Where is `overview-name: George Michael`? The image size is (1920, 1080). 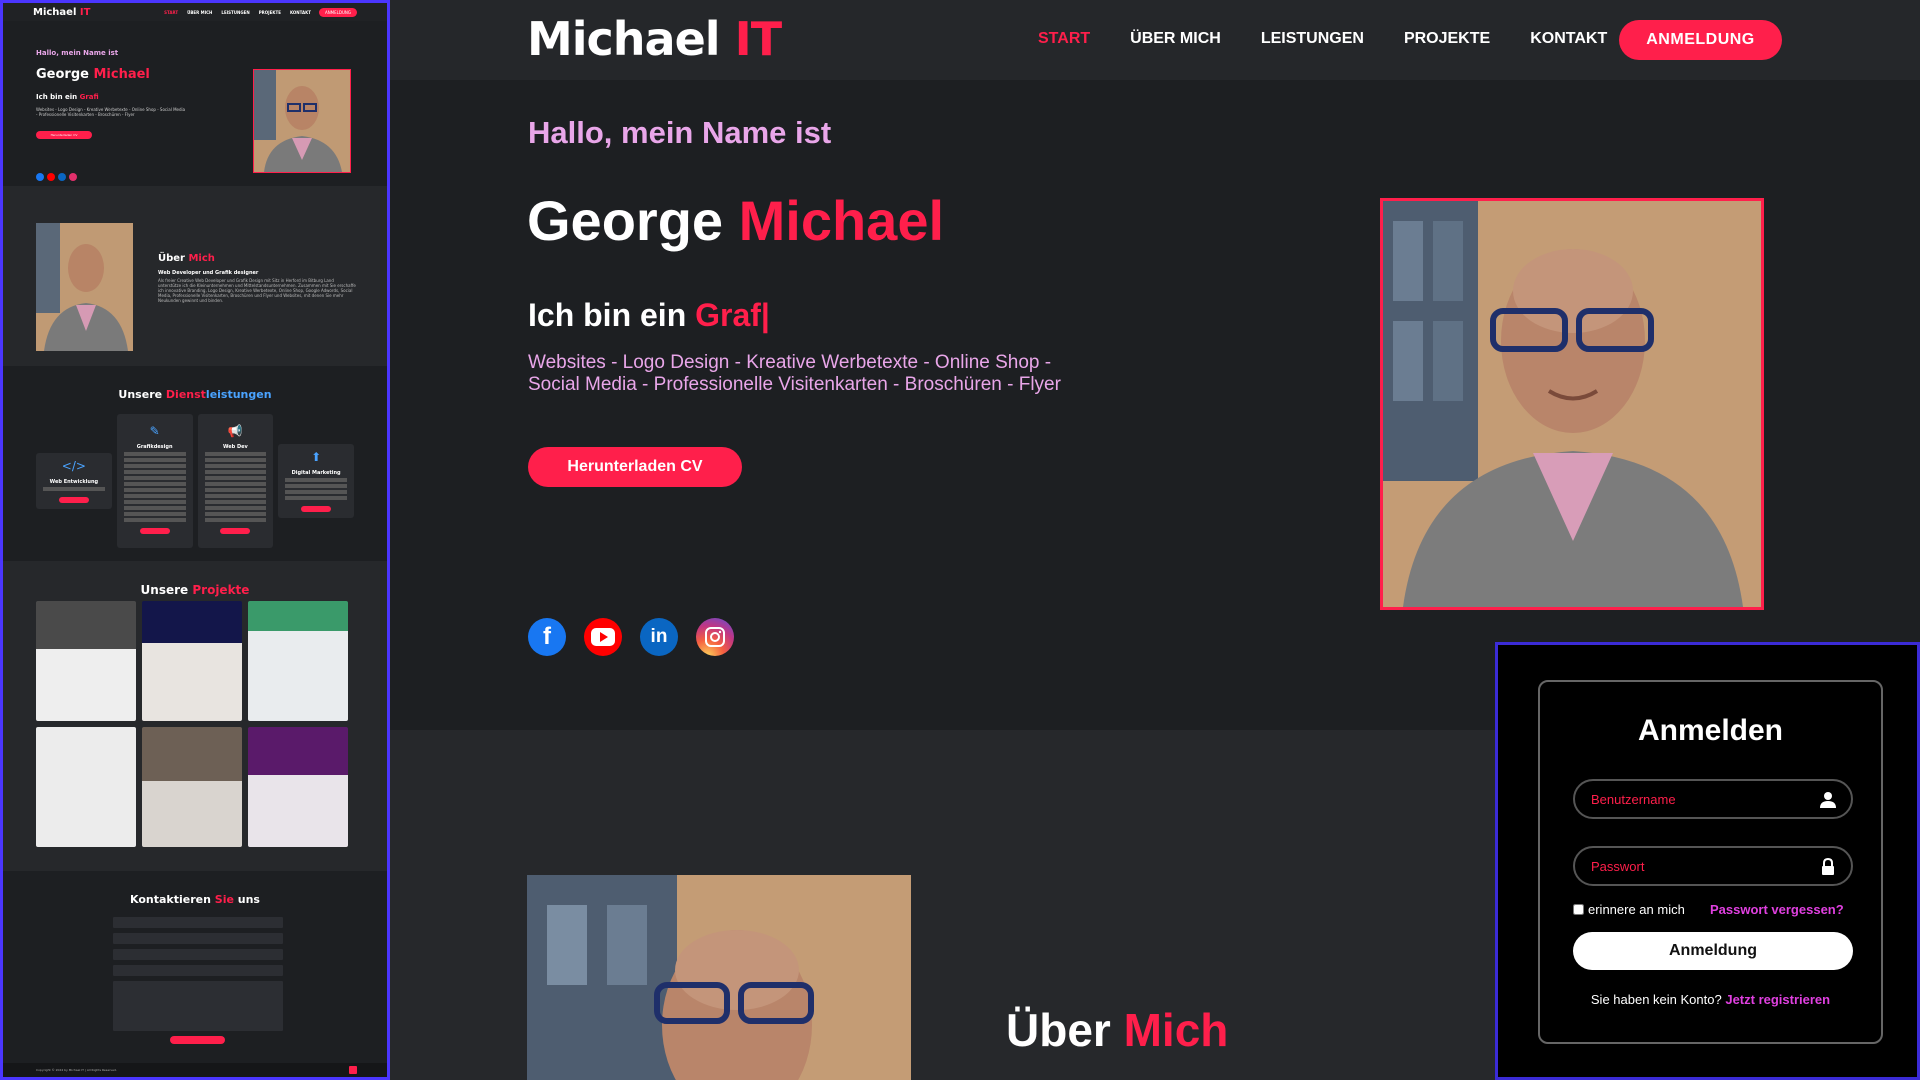 overview-name: George Michael is located at coordinates (93, 74).